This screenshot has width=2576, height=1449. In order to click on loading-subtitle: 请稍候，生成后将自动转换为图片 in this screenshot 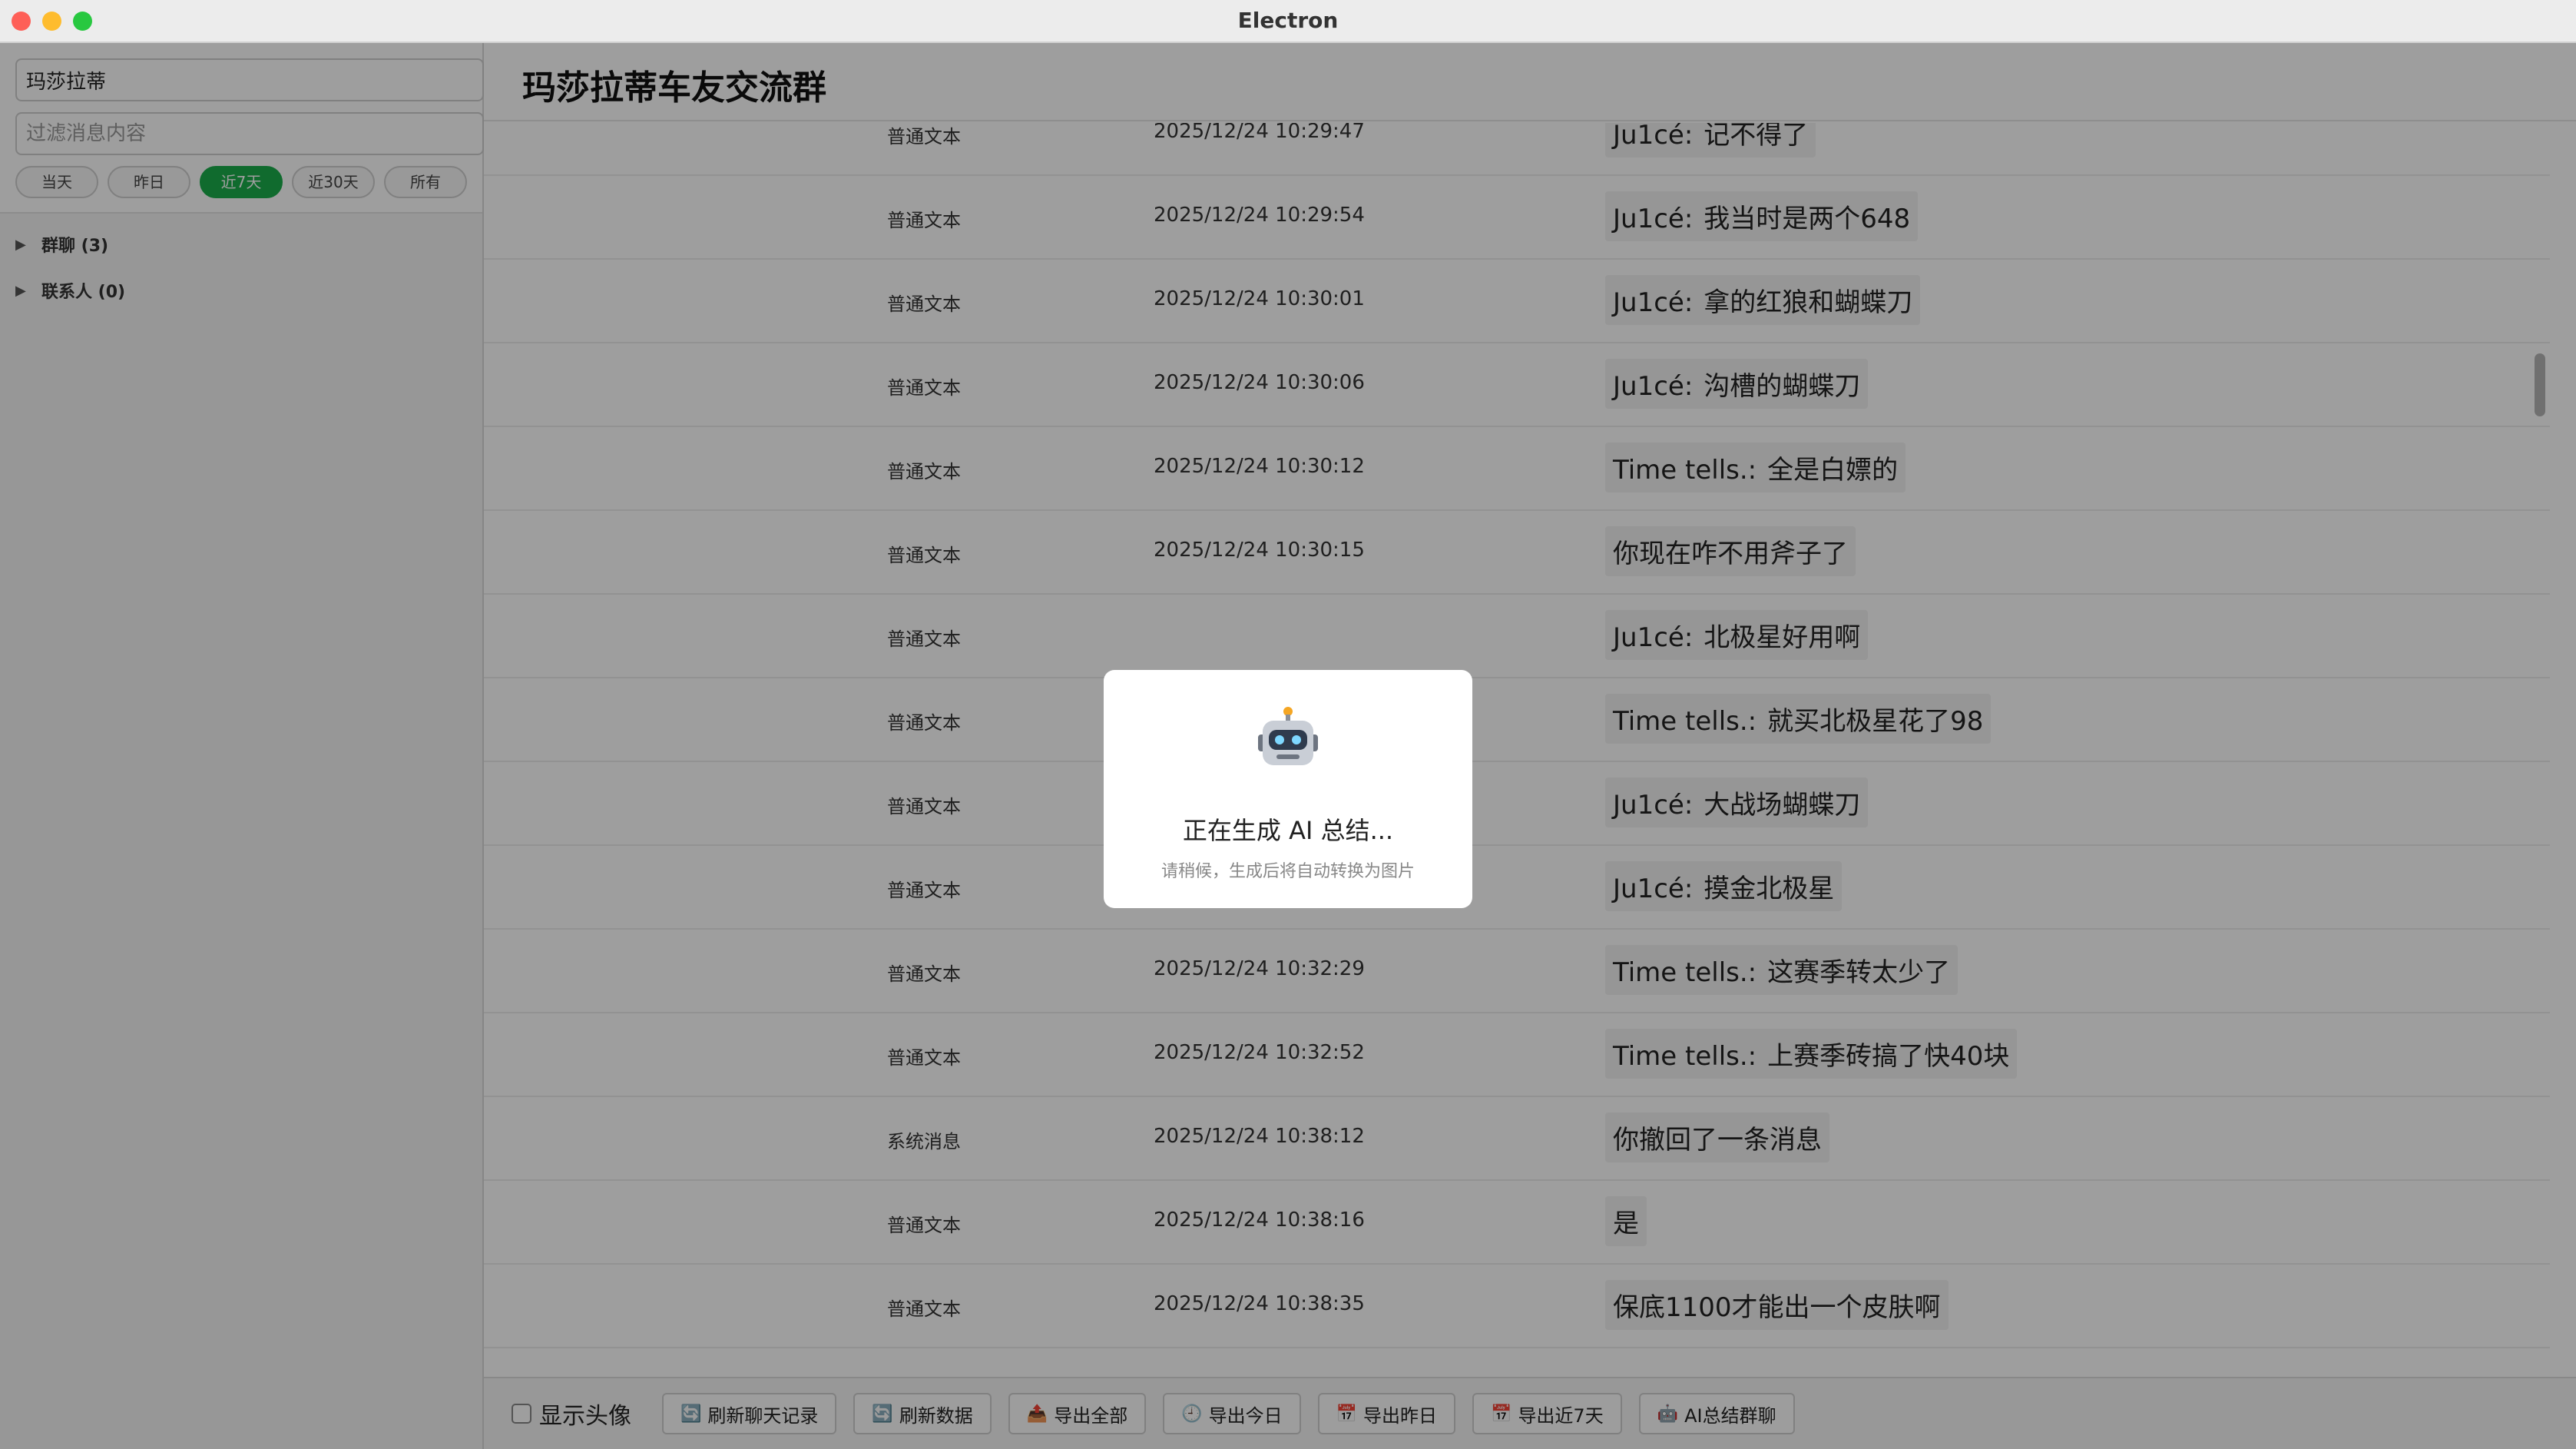, I will do `click(1288, 871)`.